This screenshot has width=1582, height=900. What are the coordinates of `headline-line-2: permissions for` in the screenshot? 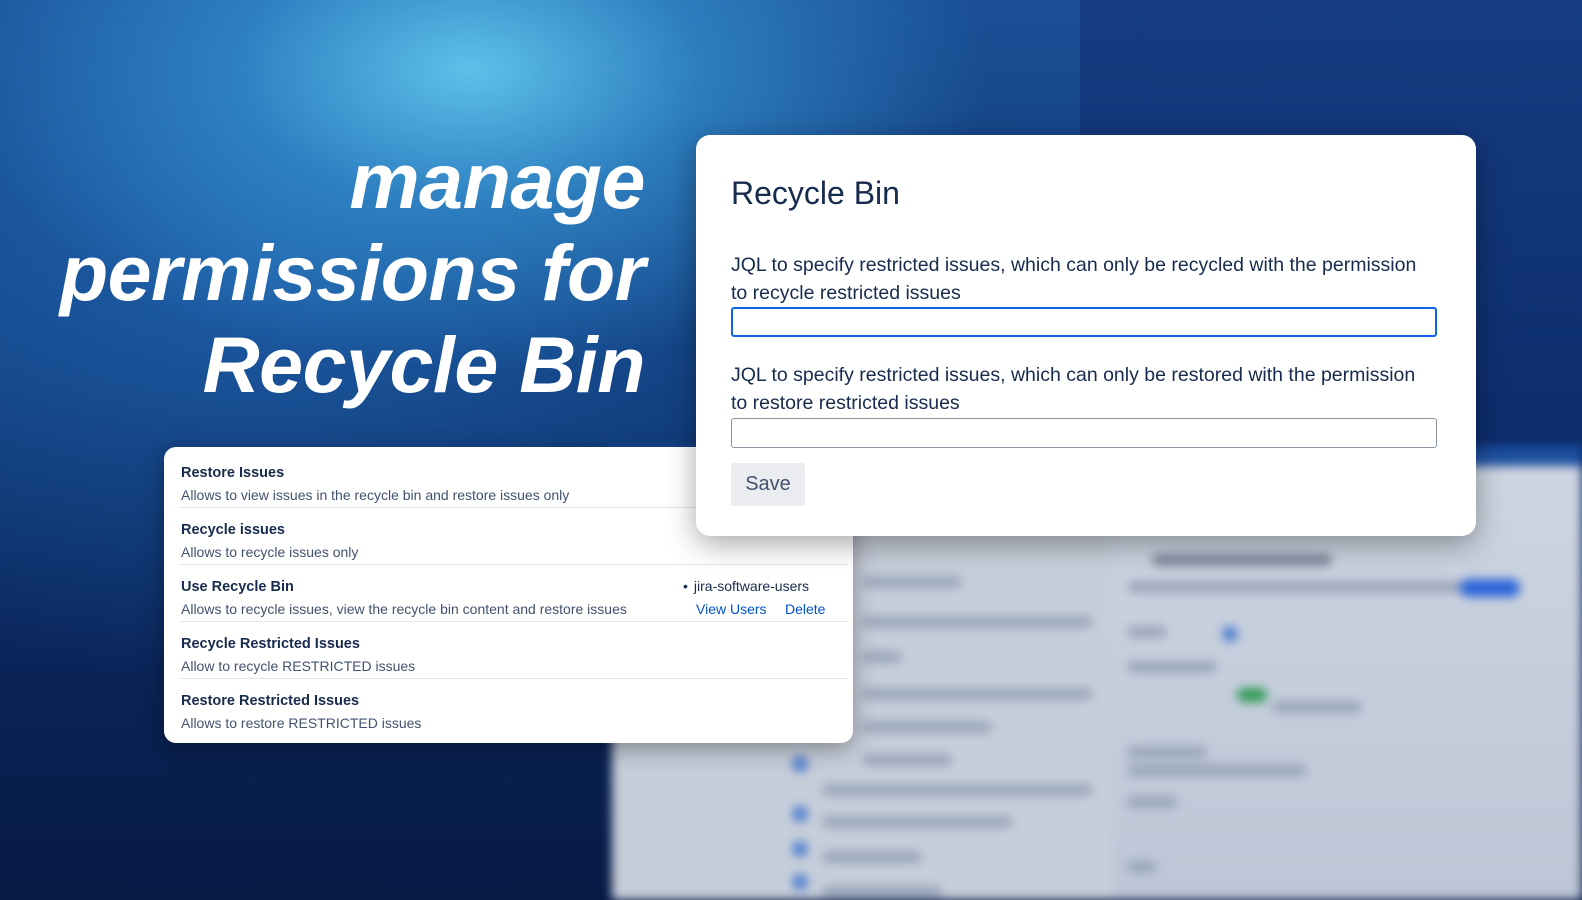 It's located at (352, 272).